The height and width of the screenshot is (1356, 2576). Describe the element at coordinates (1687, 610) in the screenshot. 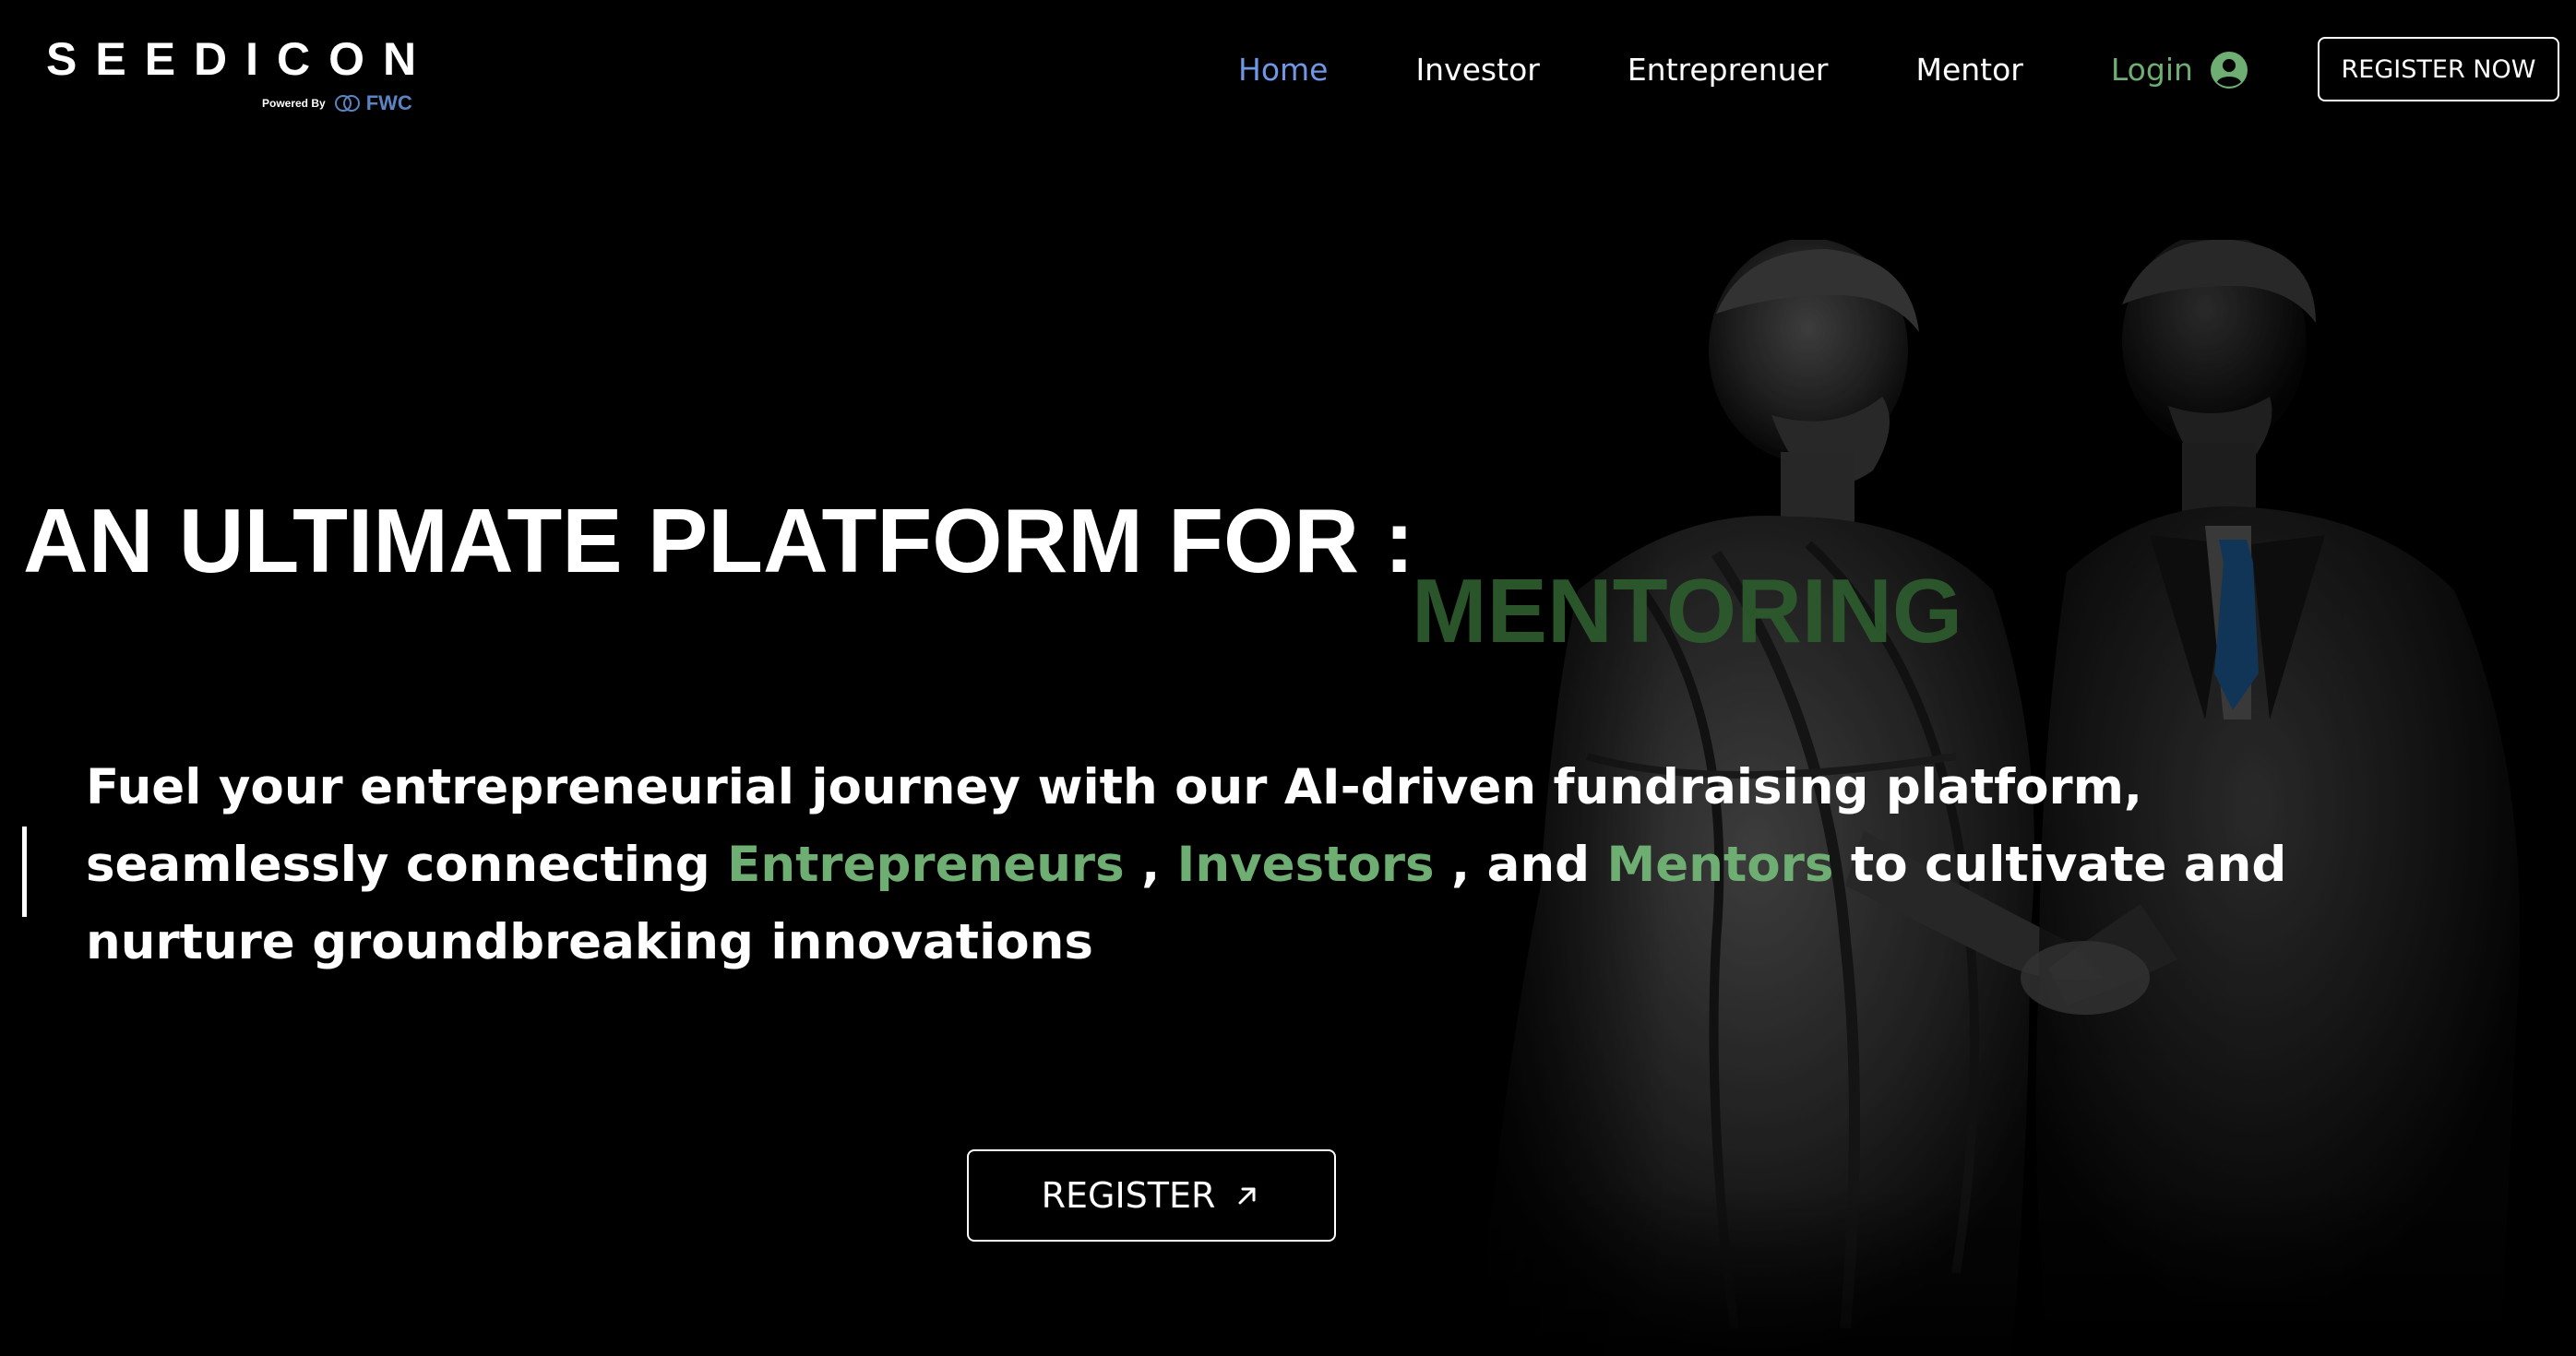

I see `hero-rotating-word: MENTORING` at that location.